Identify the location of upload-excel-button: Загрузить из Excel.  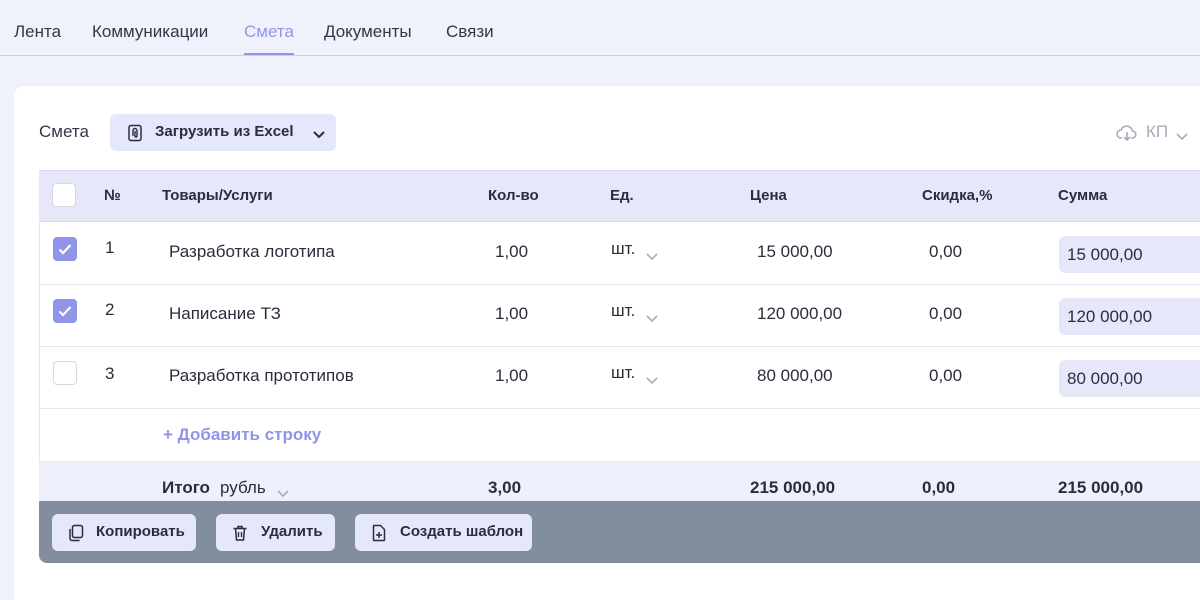
(223, 132).